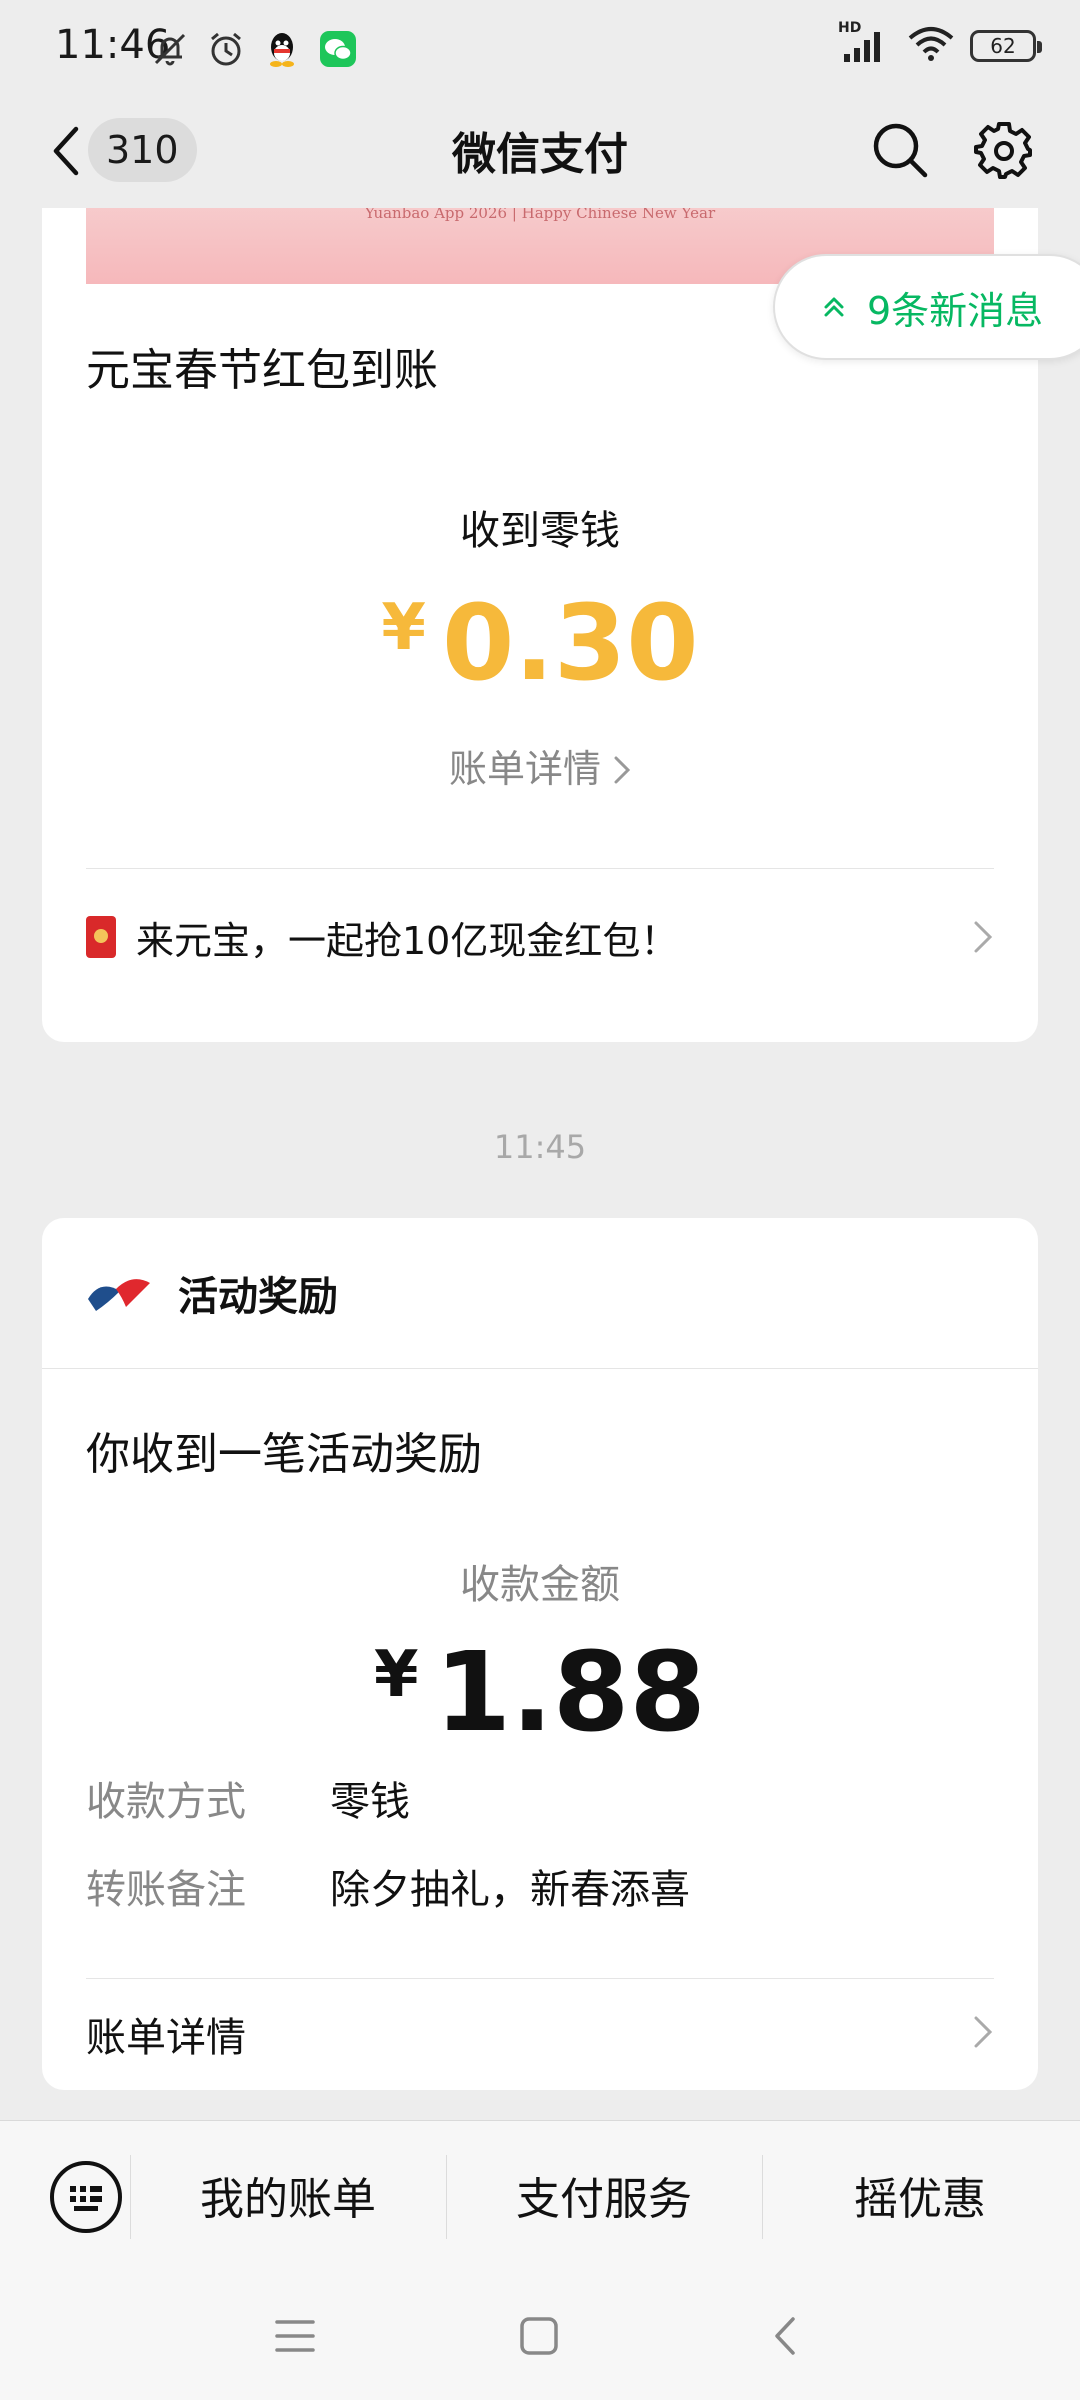 Image resolution: width=1080 pixels, height=2400 pixels. I want to click on system-navigation-bar, so click(540, 2335).